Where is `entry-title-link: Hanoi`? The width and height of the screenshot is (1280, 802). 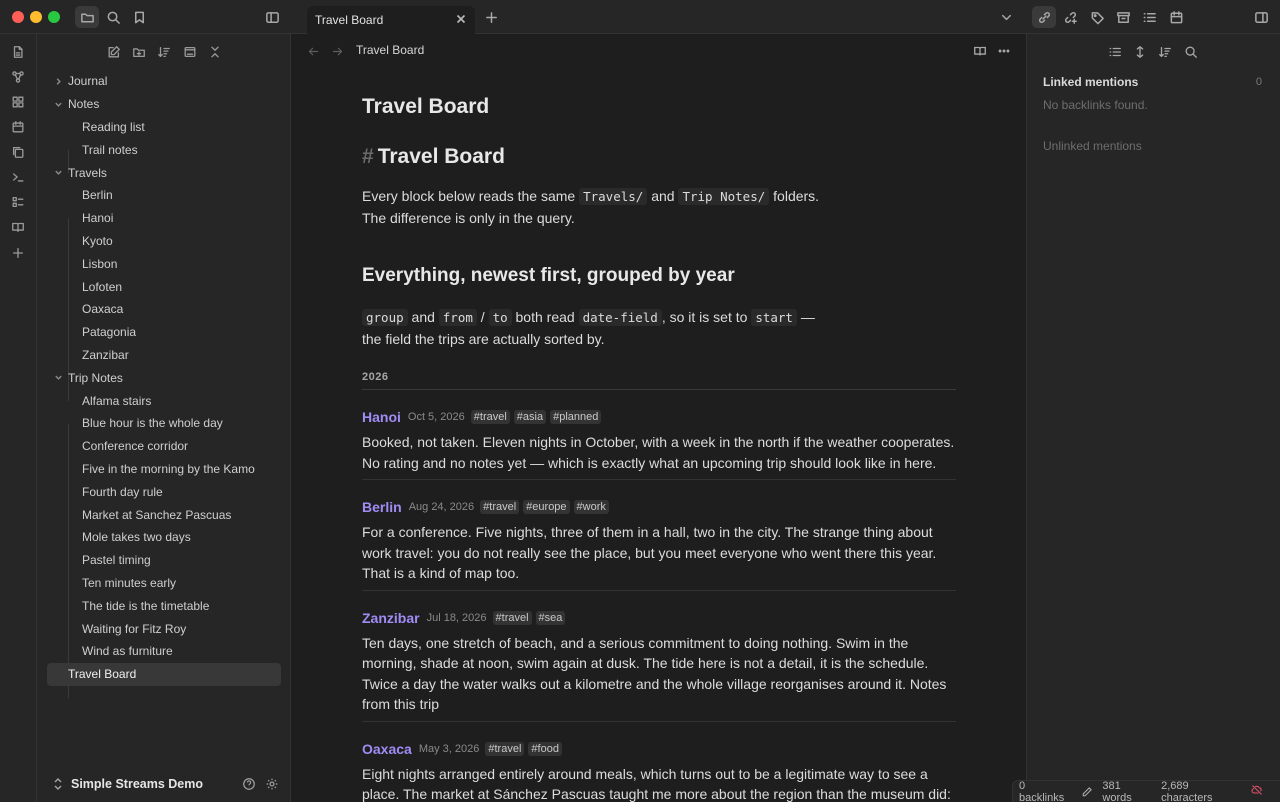
entry-title-link: Hanoi is located at coordinates (381, 417).